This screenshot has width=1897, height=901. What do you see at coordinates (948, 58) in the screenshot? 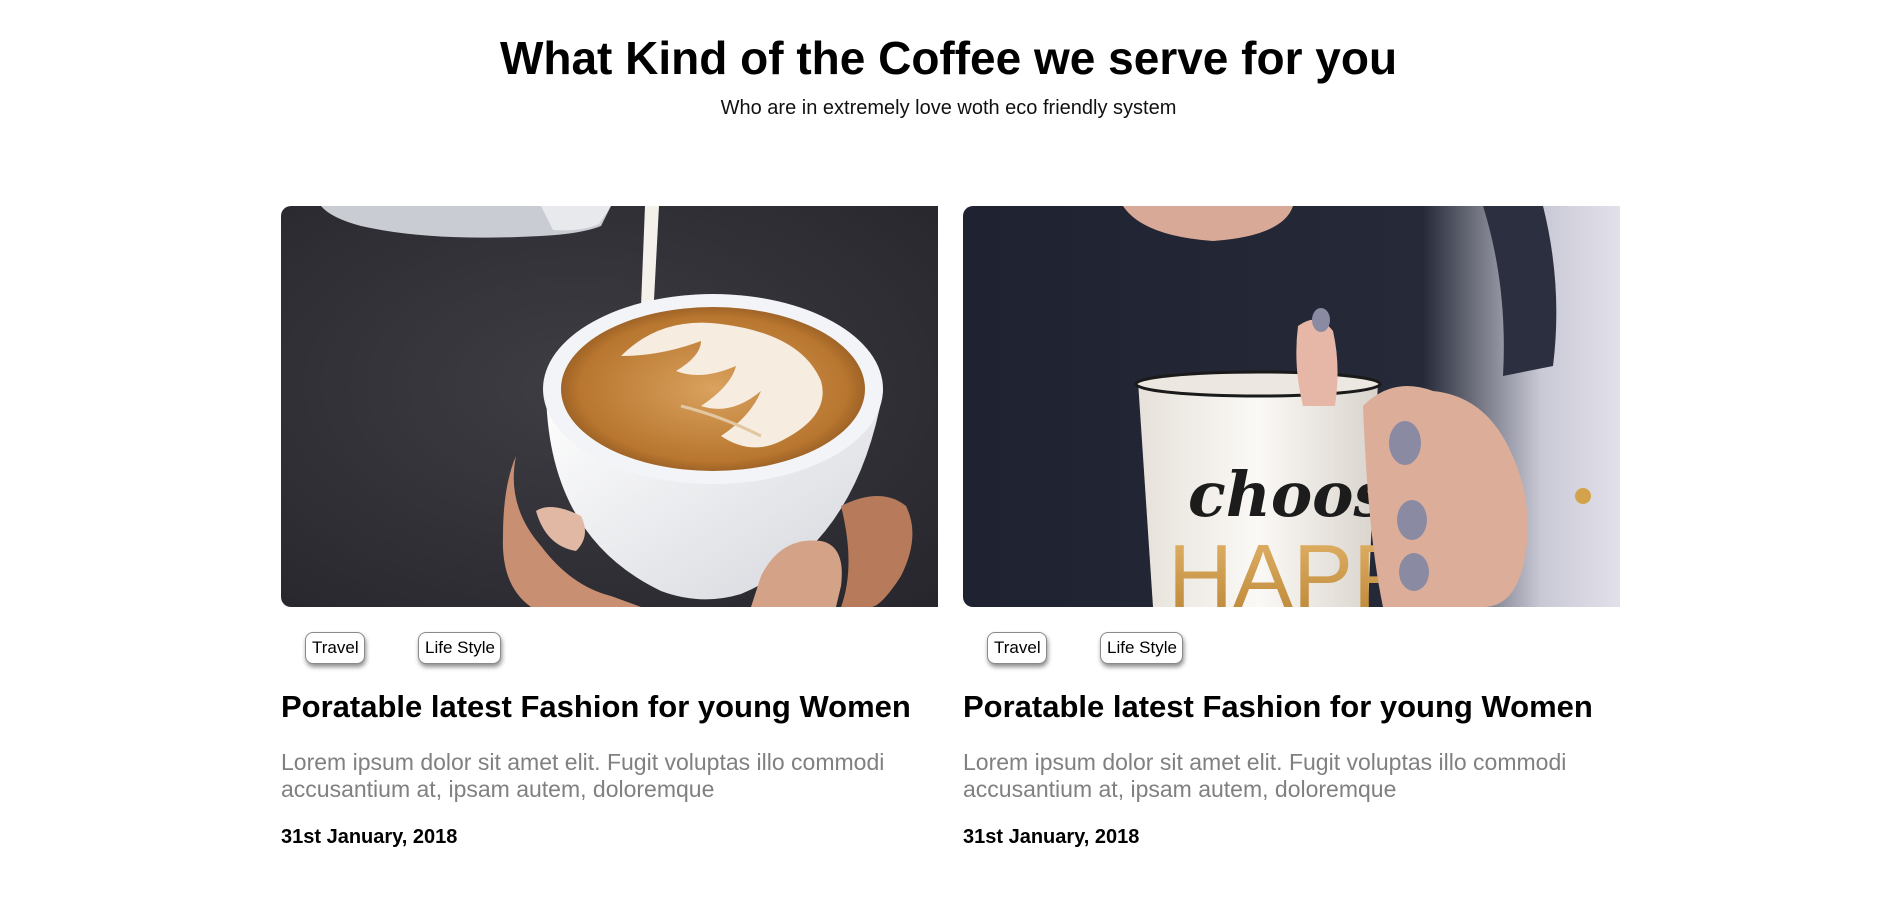
I see `page-title: What Kind of the Coffee we serve for you` at bounding box center [948, 58].